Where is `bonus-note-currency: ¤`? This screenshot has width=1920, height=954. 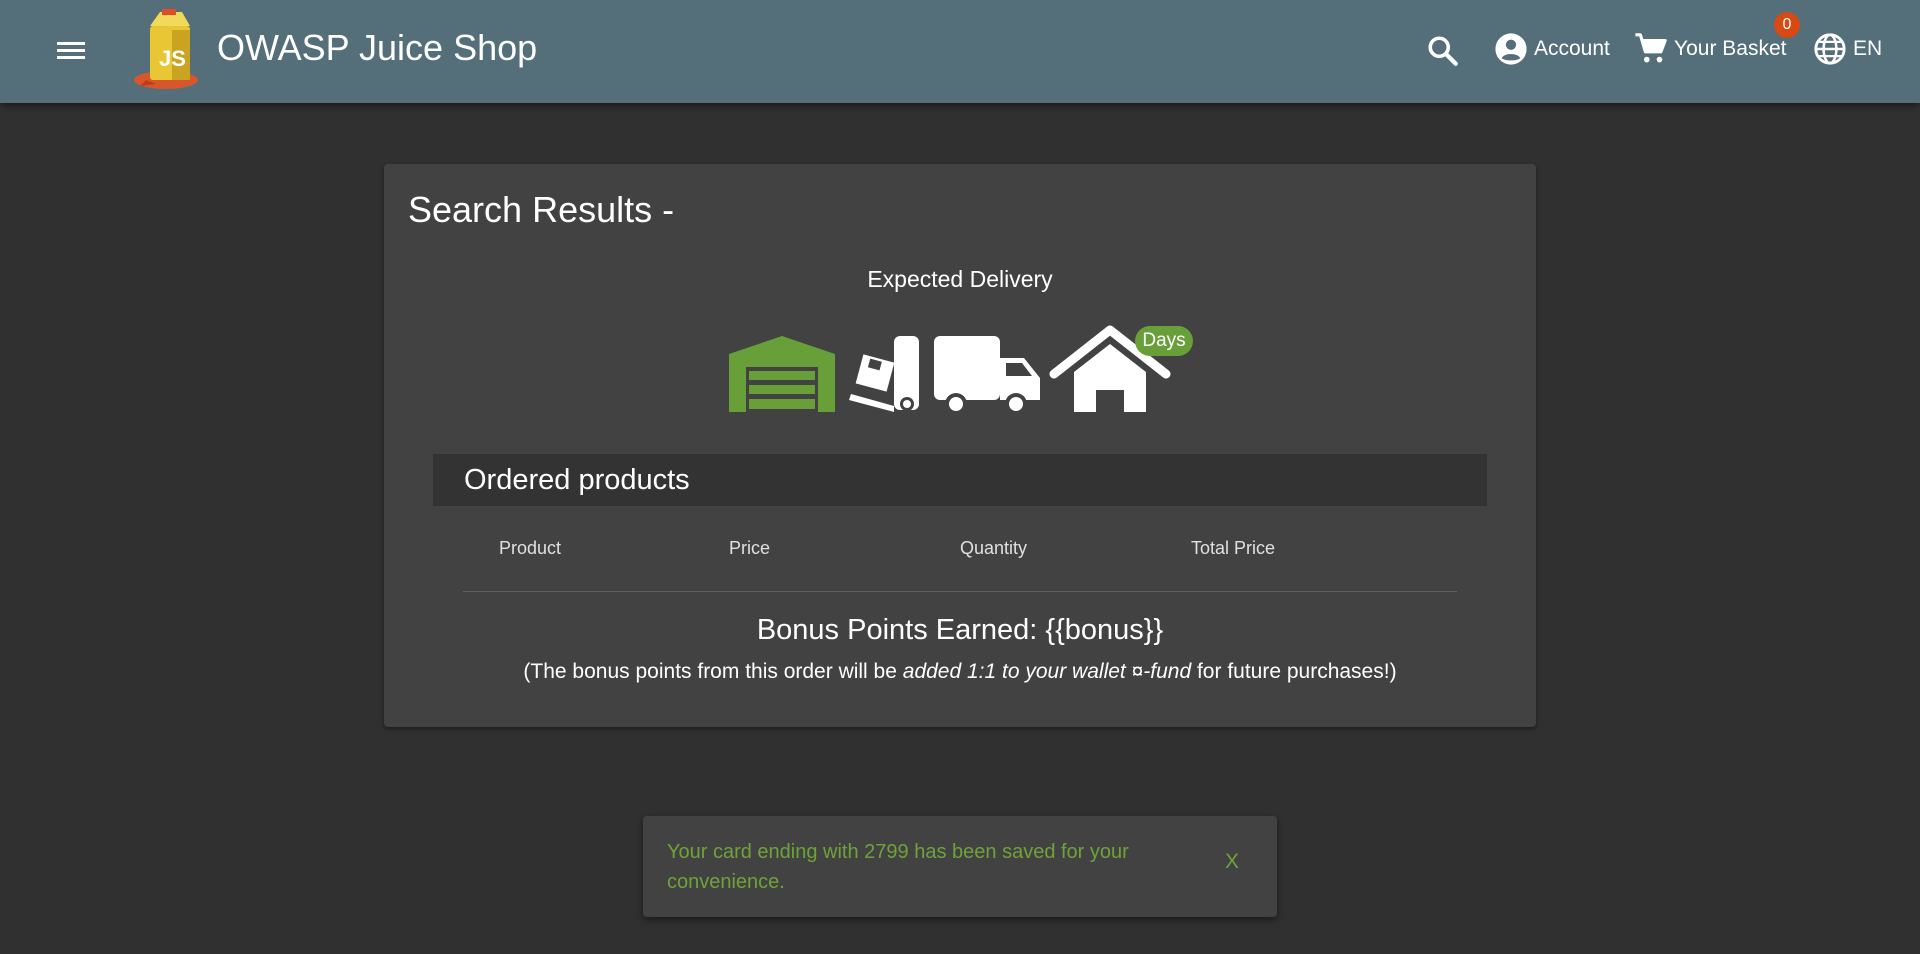
bonus-note-currency: ¤ is located at coordinates (1134, 671).